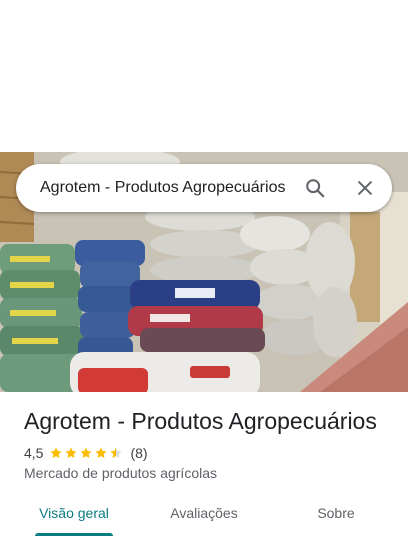 The width and height of the screenshot is (408, 544). I want to click on tab-overview: Visão geral, so click(74, 518).